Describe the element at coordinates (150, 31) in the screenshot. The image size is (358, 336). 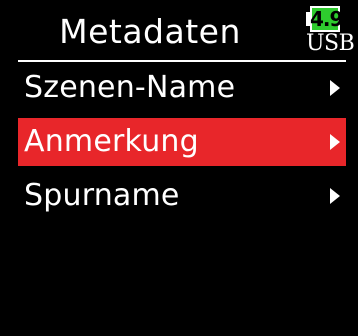
I see `page-title: Metadaten` at that location.